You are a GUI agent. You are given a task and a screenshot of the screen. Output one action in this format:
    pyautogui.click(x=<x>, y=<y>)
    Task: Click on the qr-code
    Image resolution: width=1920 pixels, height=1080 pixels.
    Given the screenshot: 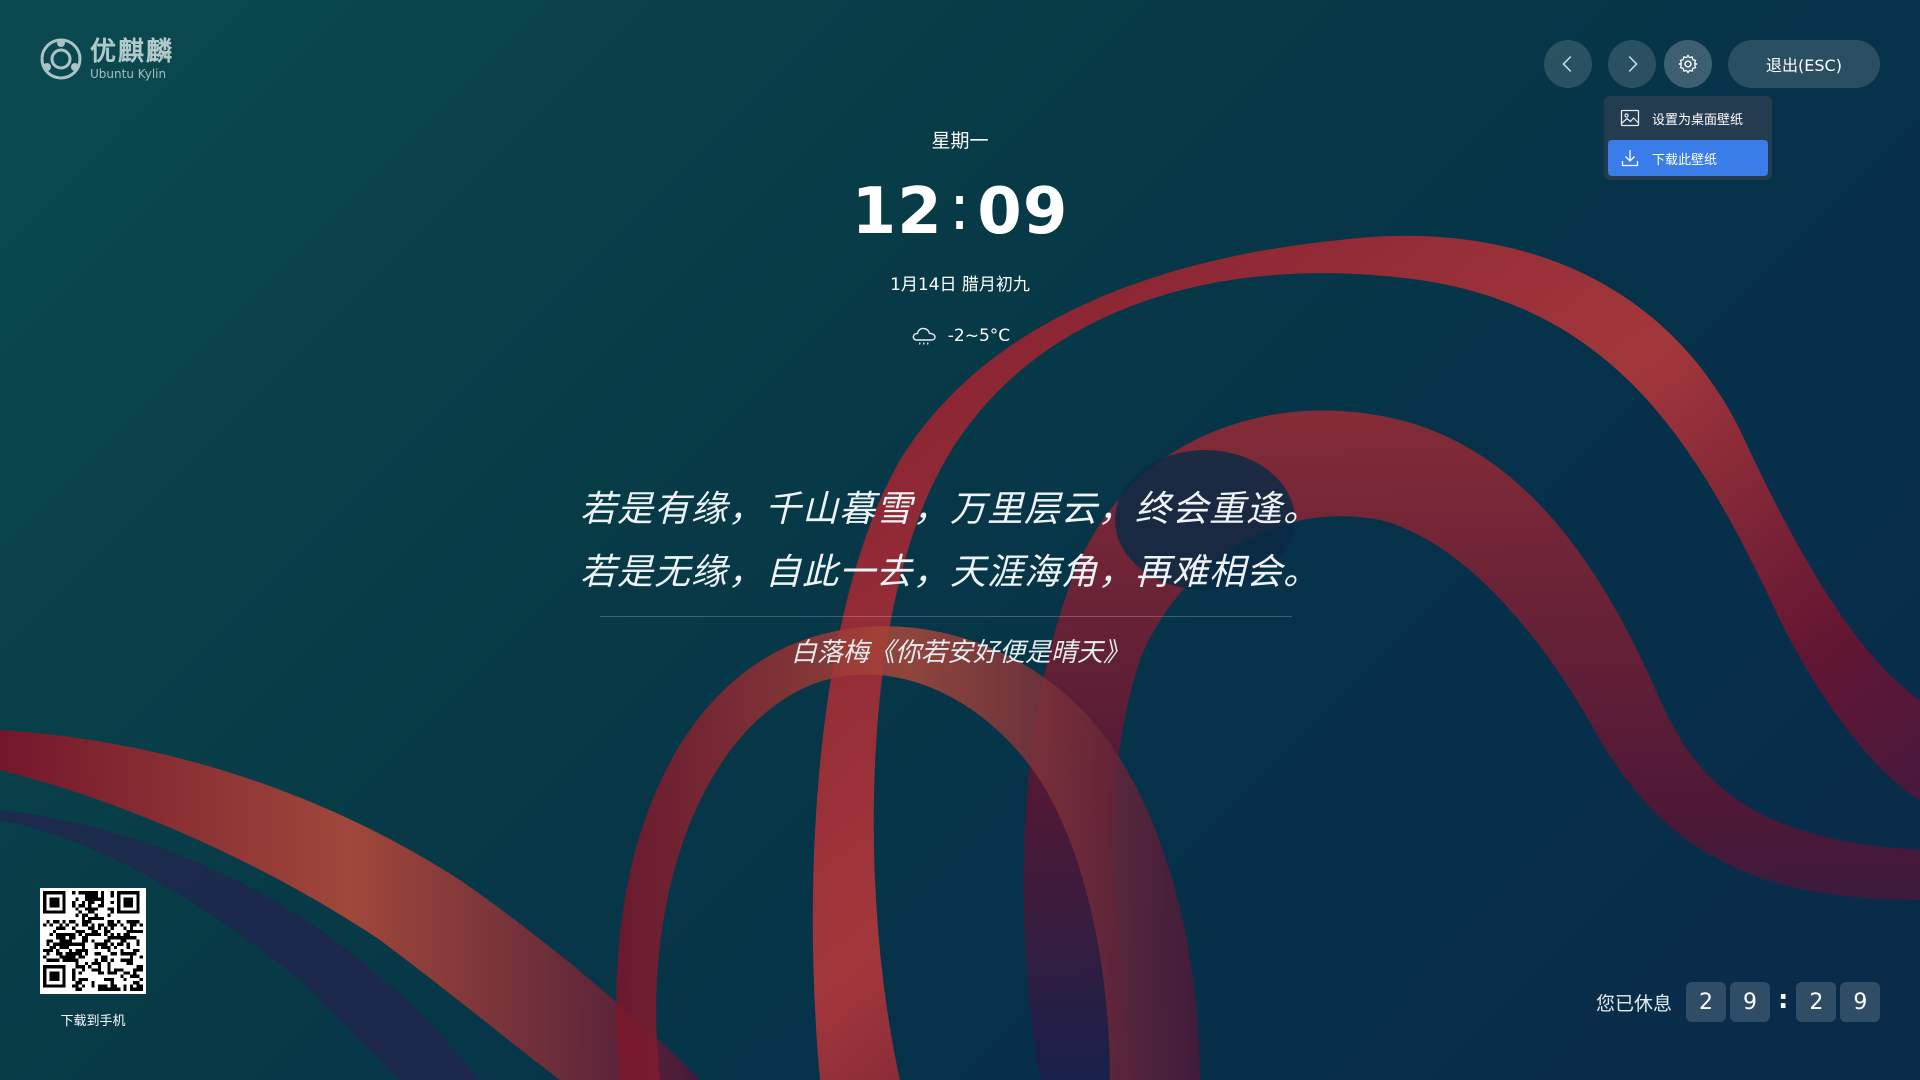 What is the action you would take?
    pyautogui.click(x=93, y=941)
    